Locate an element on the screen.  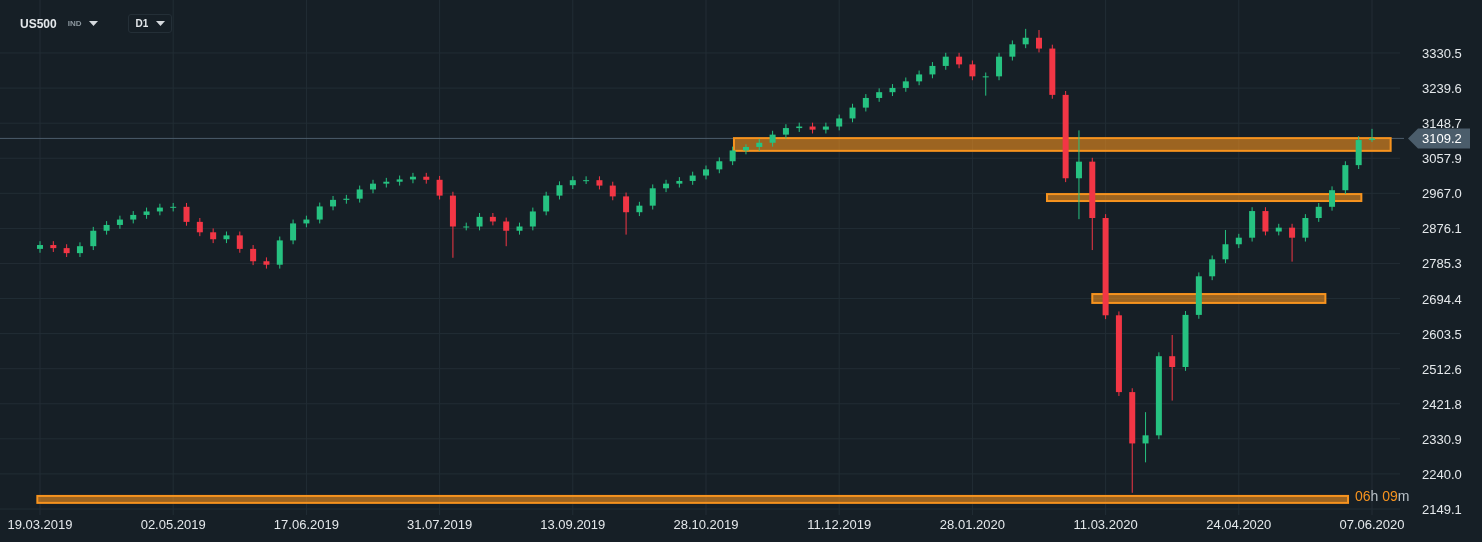
x-axis-label: 13.09.2019 is located at coordinates (573, 524).